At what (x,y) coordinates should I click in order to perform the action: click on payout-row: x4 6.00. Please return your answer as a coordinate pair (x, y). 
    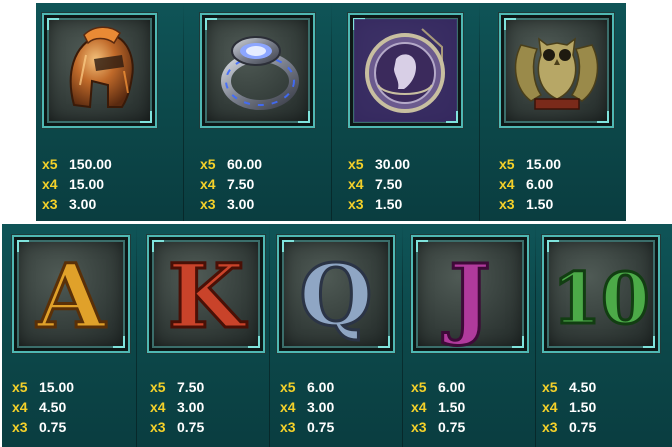
    Looking at the image, I should click on (530, 184).